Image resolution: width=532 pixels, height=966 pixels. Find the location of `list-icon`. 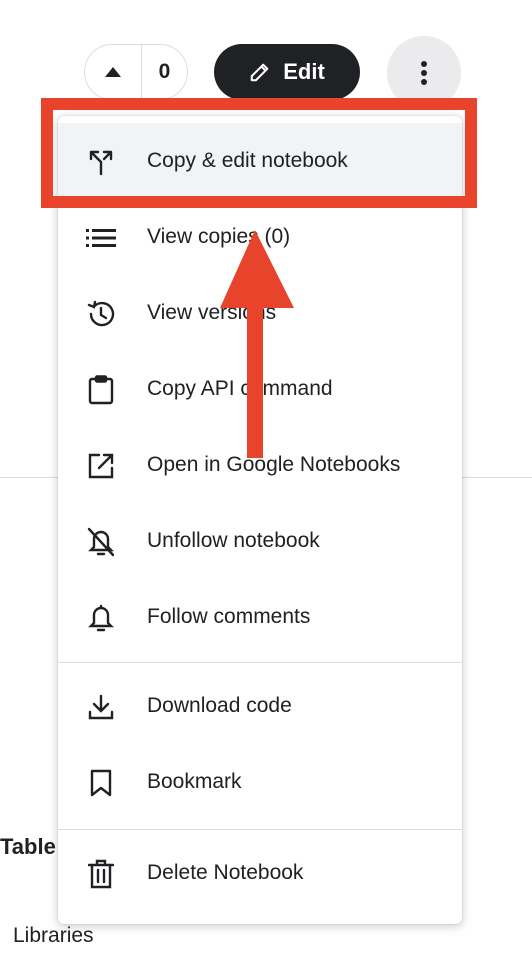

list-icon is located at coordinates (101, 238).